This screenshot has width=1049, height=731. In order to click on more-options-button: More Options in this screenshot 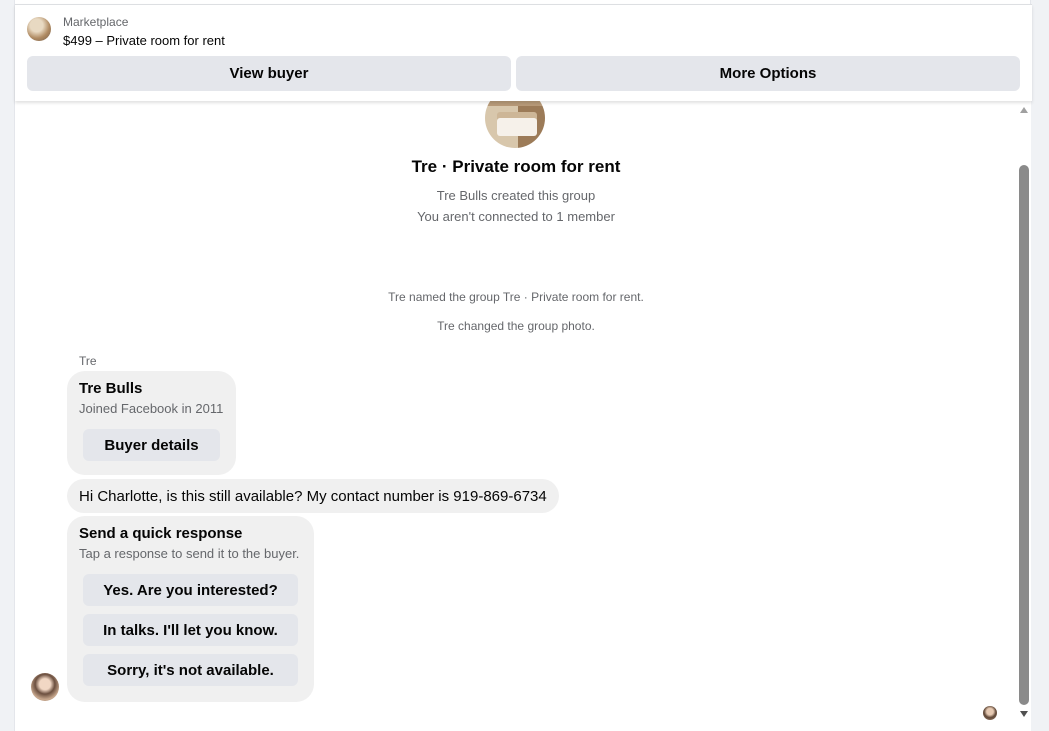, I will do `click(768, 73)`.